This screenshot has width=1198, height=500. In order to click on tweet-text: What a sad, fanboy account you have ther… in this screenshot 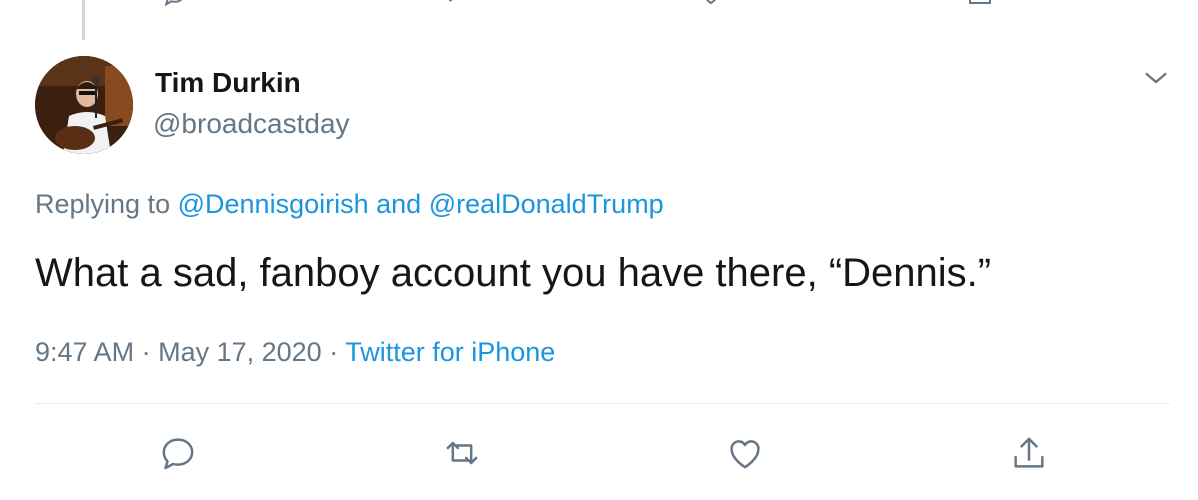, I will do `click(513, 273)`.